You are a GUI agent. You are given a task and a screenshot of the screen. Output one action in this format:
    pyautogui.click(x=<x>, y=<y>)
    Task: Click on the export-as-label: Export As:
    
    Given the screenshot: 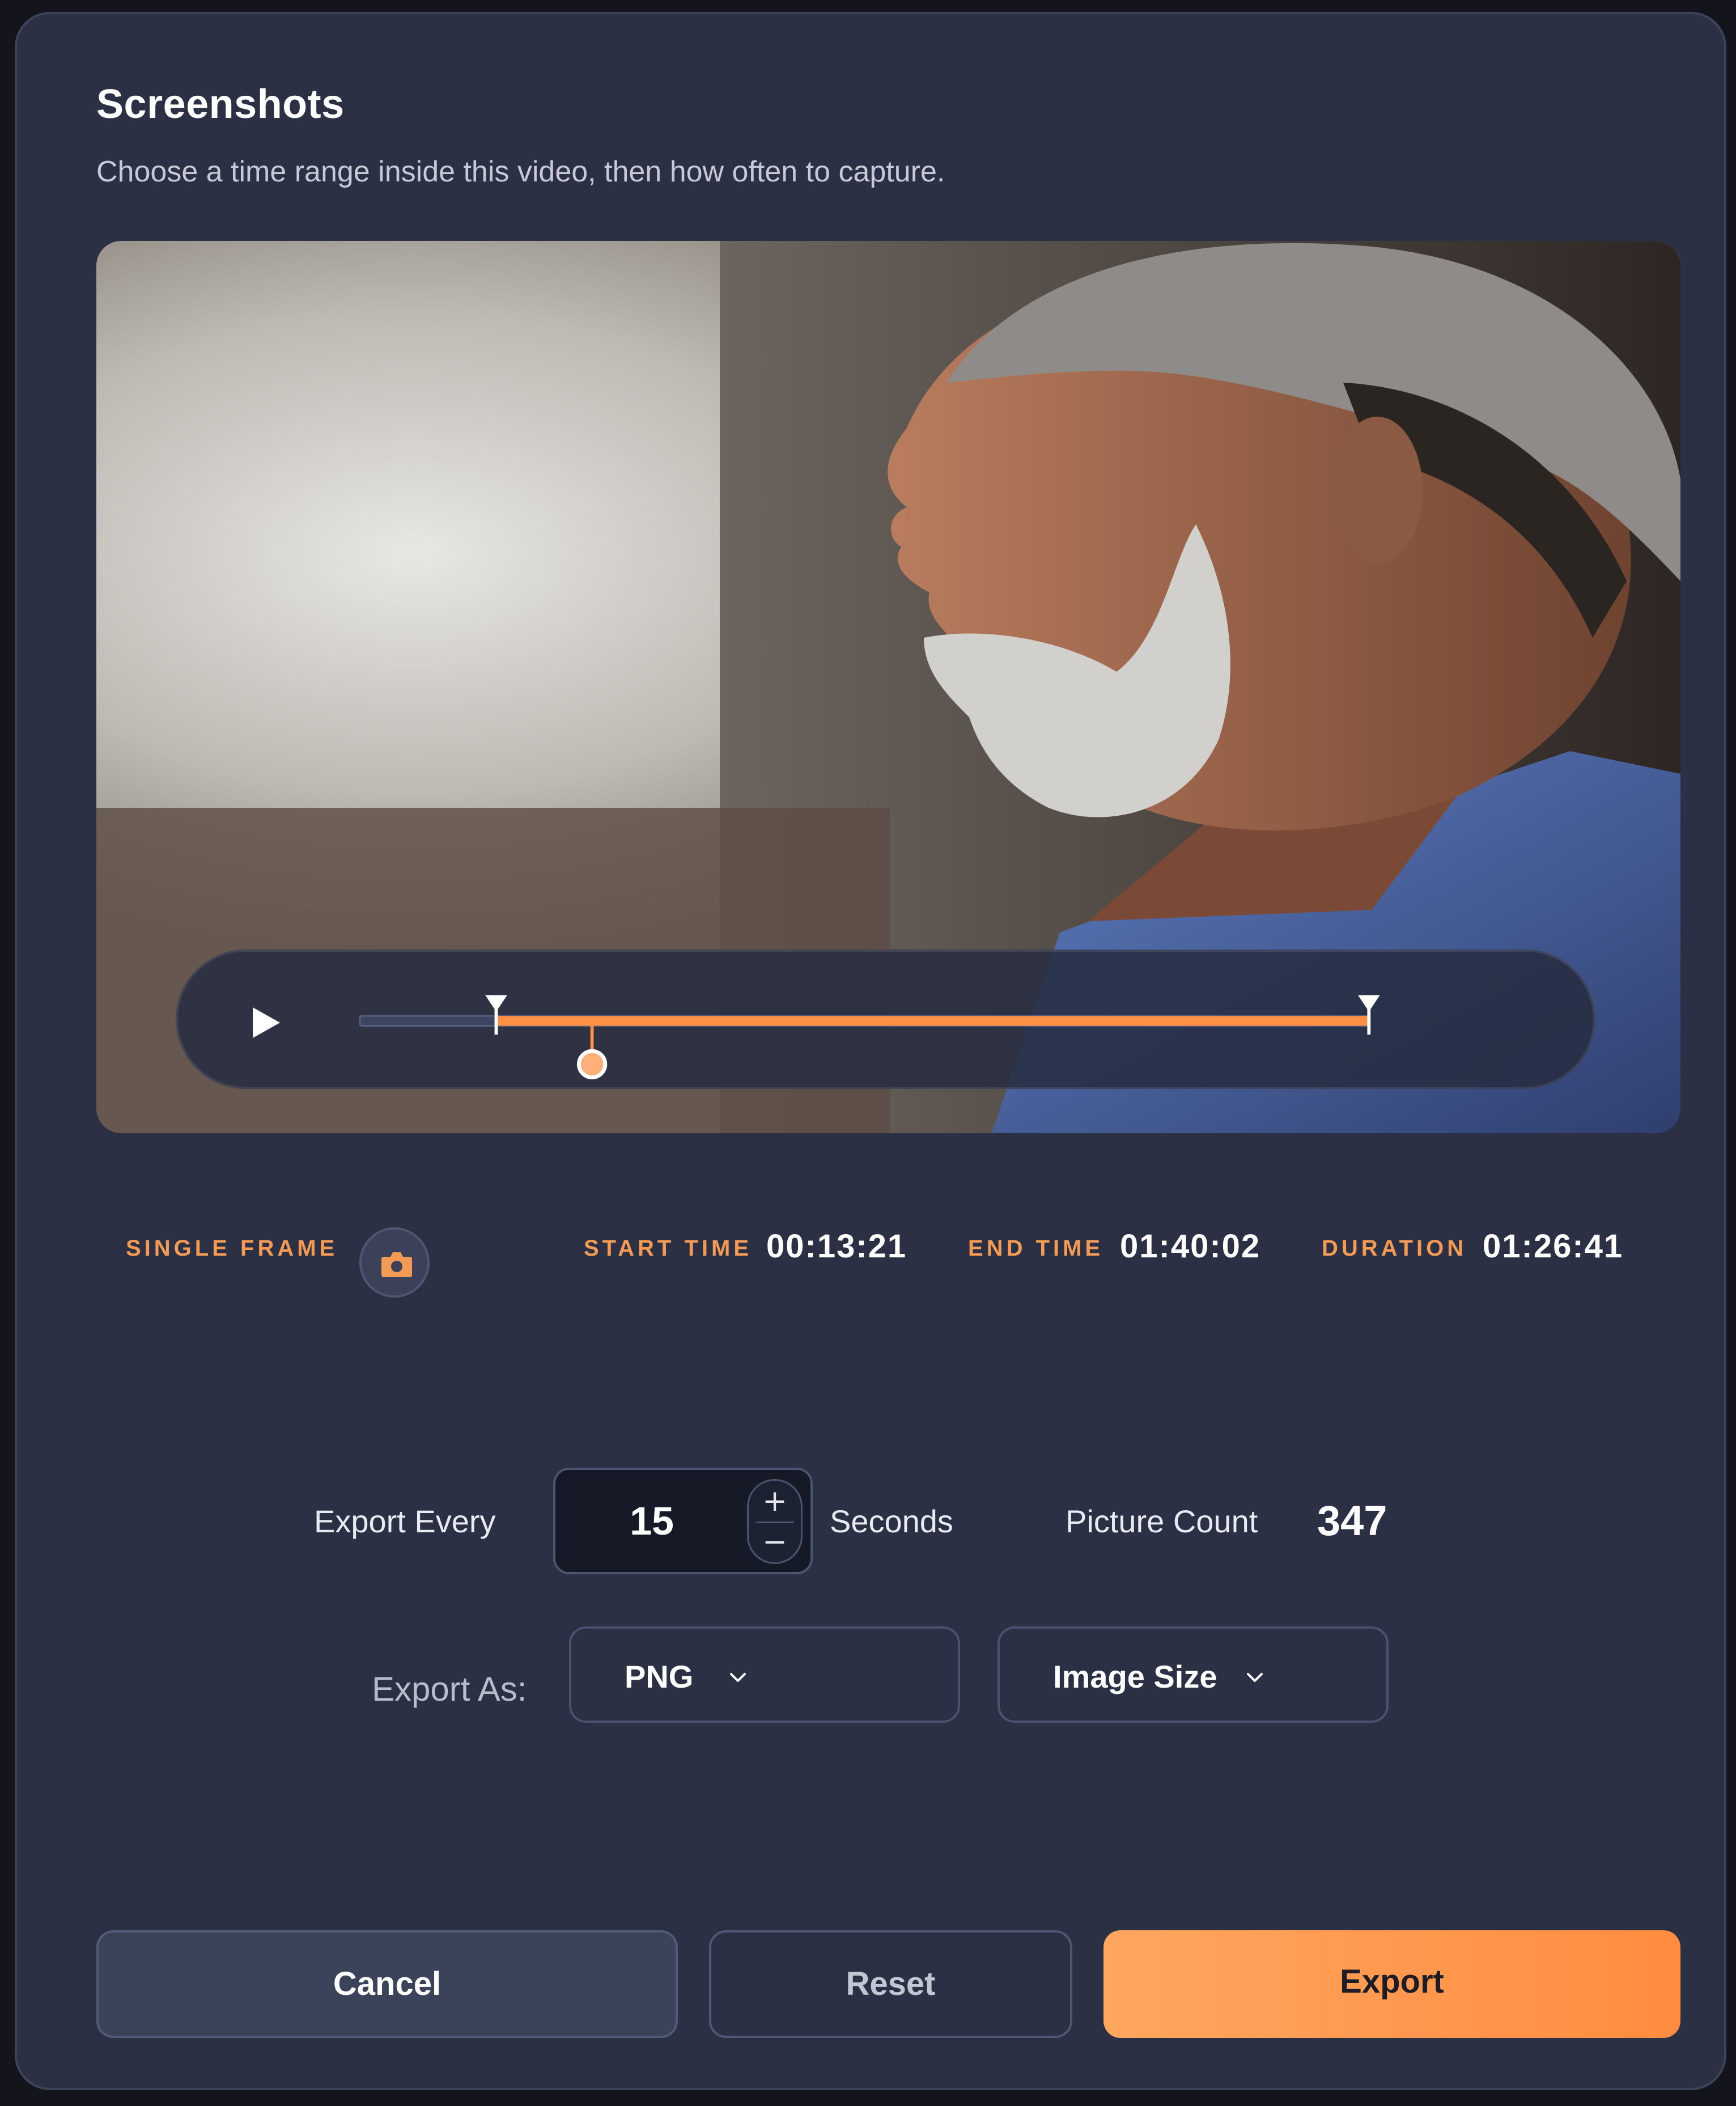 What is the action you would take?
    pyautogui.click(x=449, y=1689)
    